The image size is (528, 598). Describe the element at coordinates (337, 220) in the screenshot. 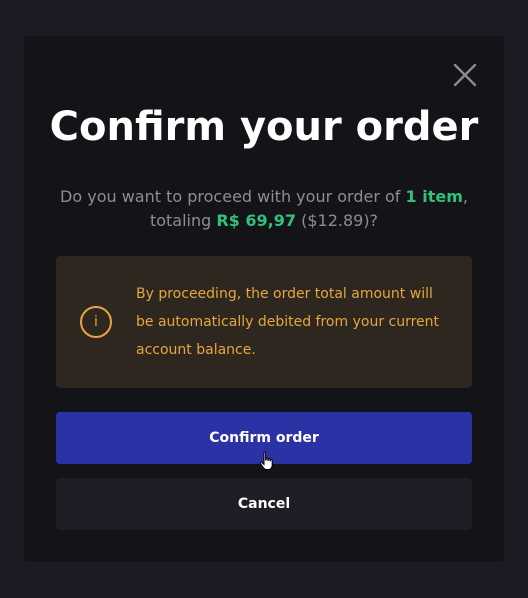

I see `description-suffix: ($12.89)?` at that location.